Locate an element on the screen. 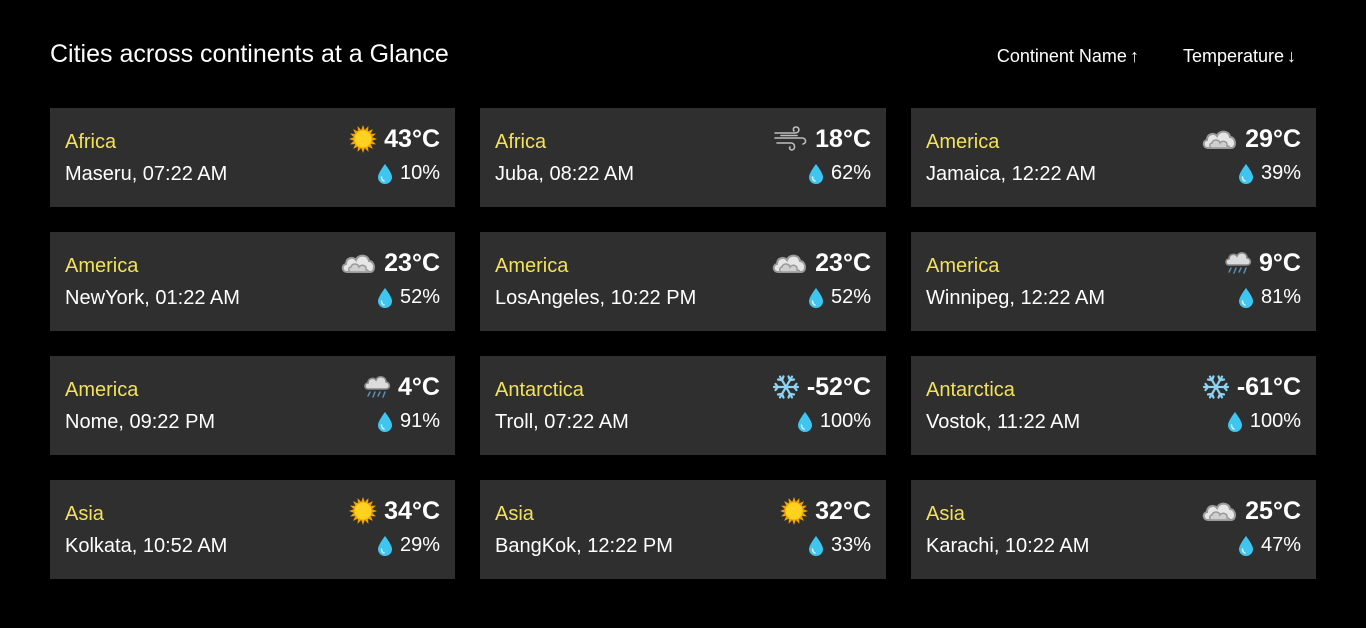  city-time-label: Maseru, 07:22 AM is located at coordinates (146, 174).